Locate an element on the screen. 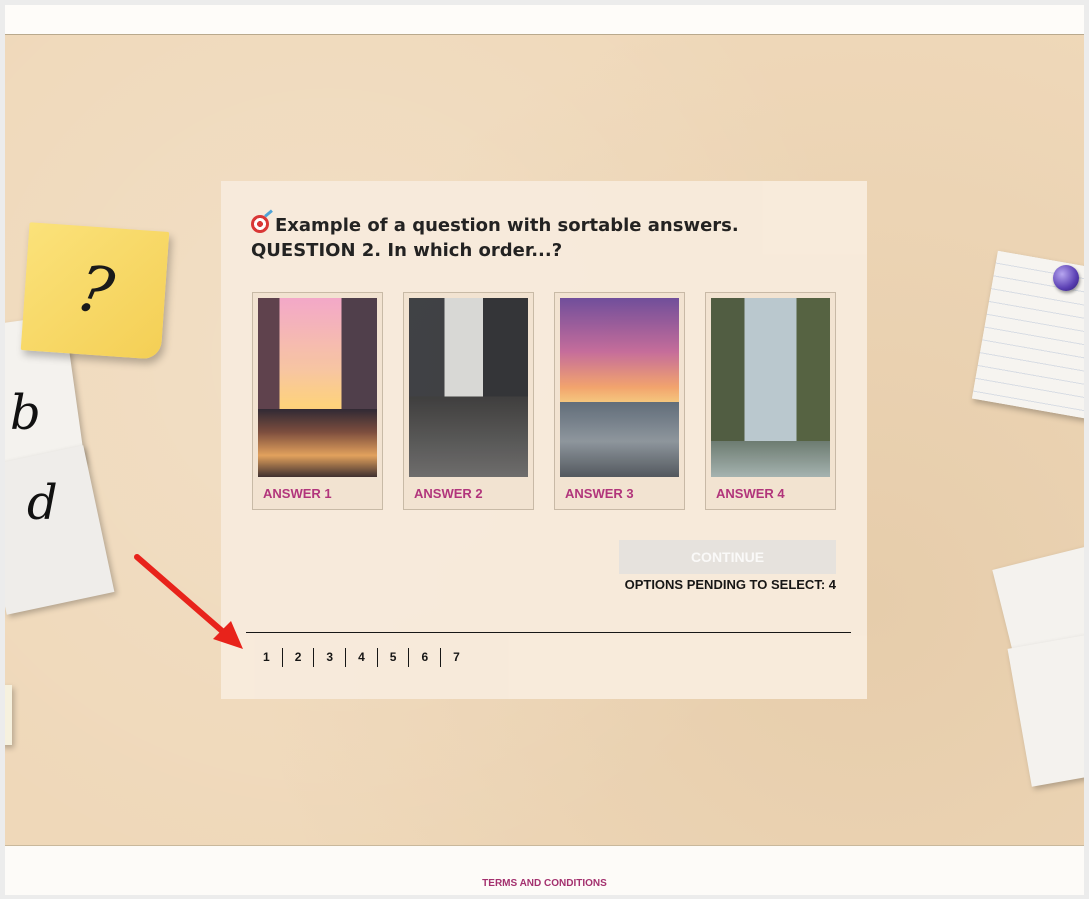  pagination: 1 2 3 4 5 6 7 is located at coordinates (361, 657).